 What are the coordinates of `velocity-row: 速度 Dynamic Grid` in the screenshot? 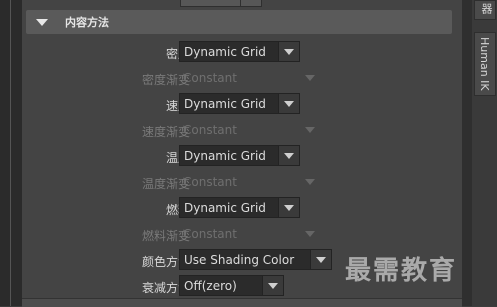 It's located at (242, 105).